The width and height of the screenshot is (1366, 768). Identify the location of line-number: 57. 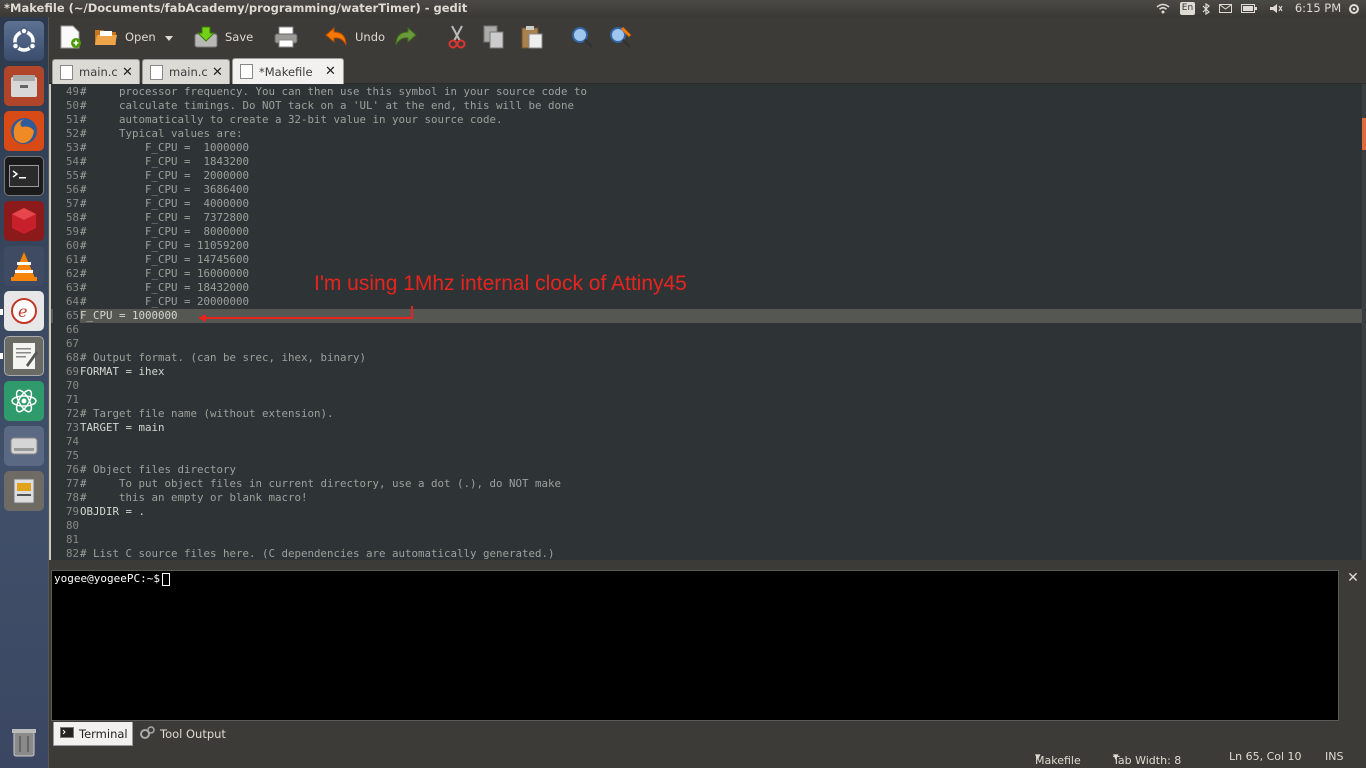
(72, 203).